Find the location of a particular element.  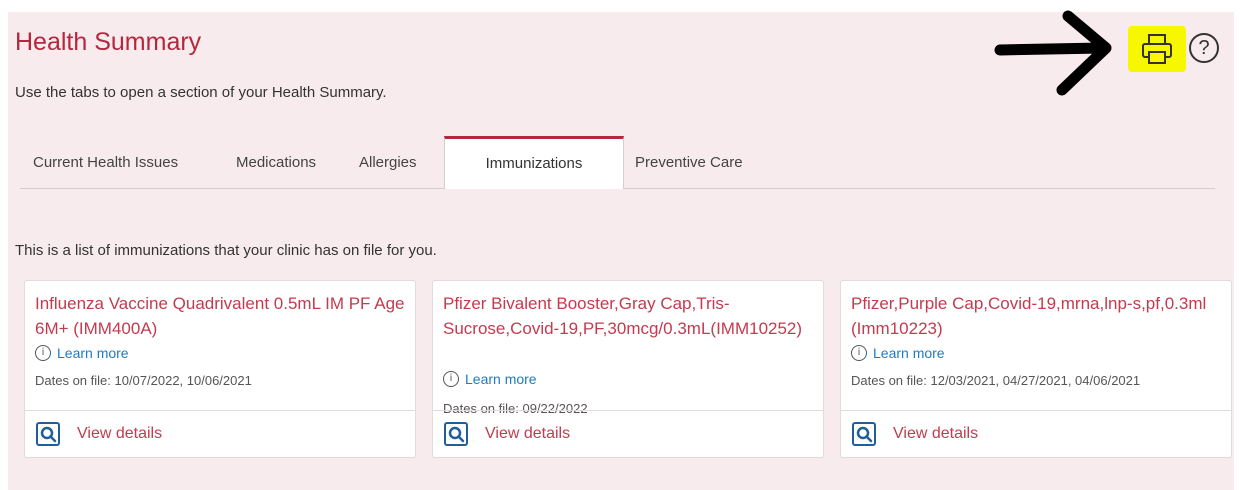

printer-icon is located at coordinates (1157, 49).